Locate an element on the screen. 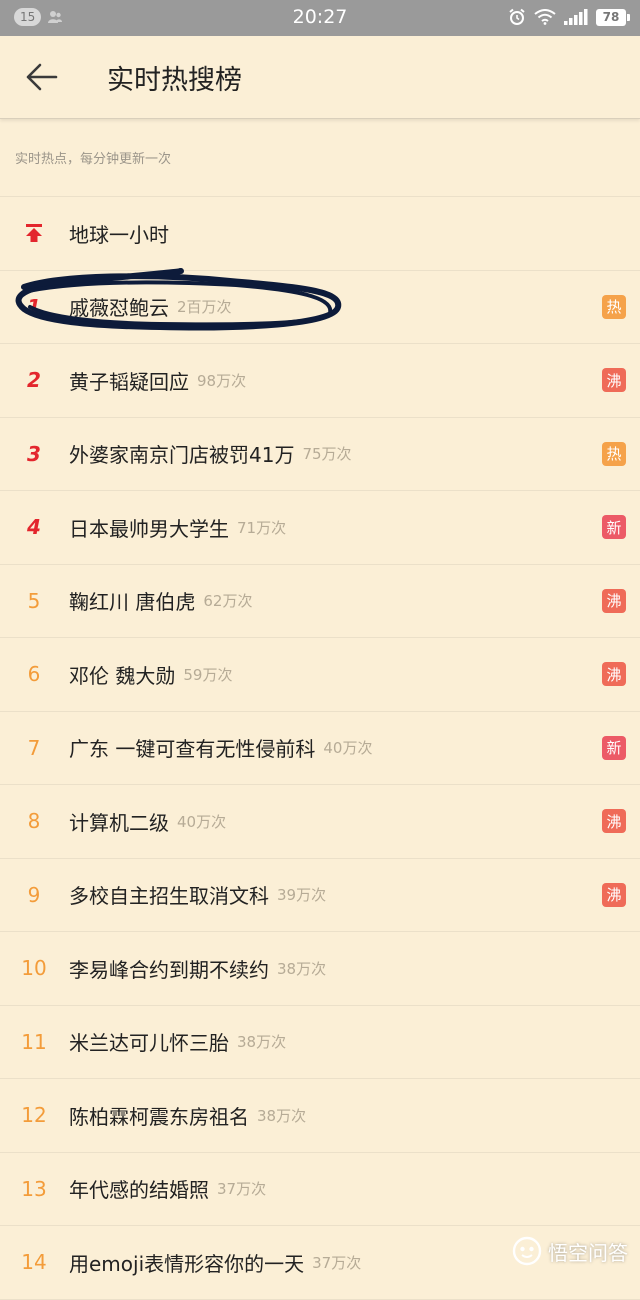 Image resolution: width=640 pixels, height=1300 pixels. rank-badge is located at coordinates (34, 233).